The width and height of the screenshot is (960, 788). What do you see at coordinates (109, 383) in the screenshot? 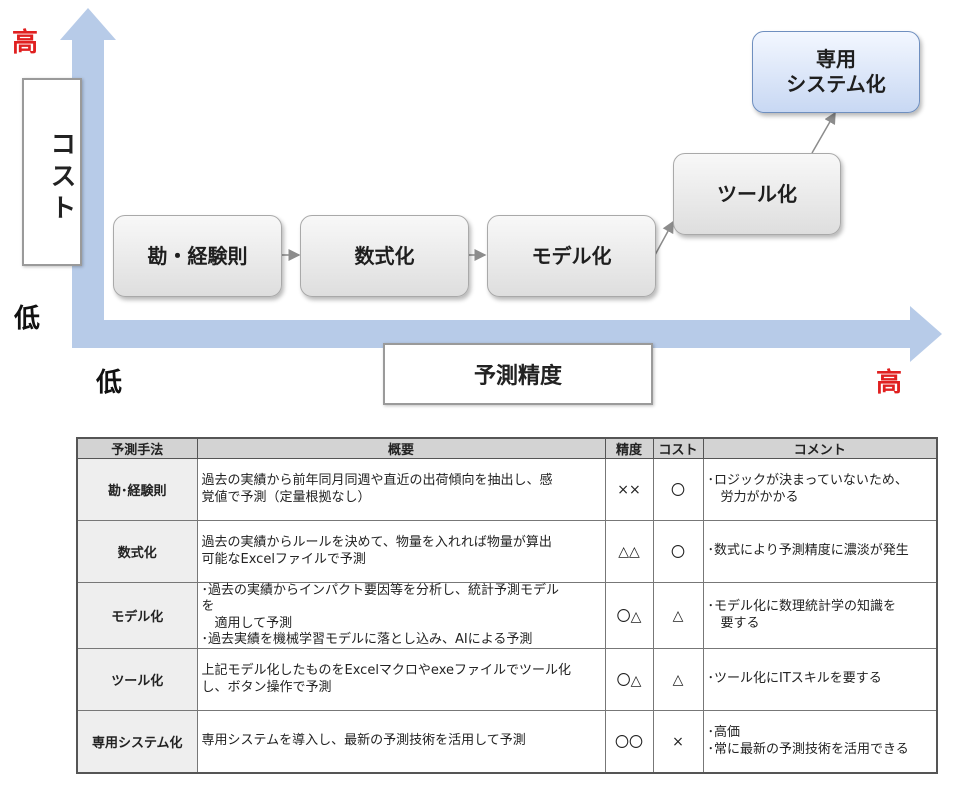
I see `x-axis-low-label: 低` at bounding box center [109, 383].